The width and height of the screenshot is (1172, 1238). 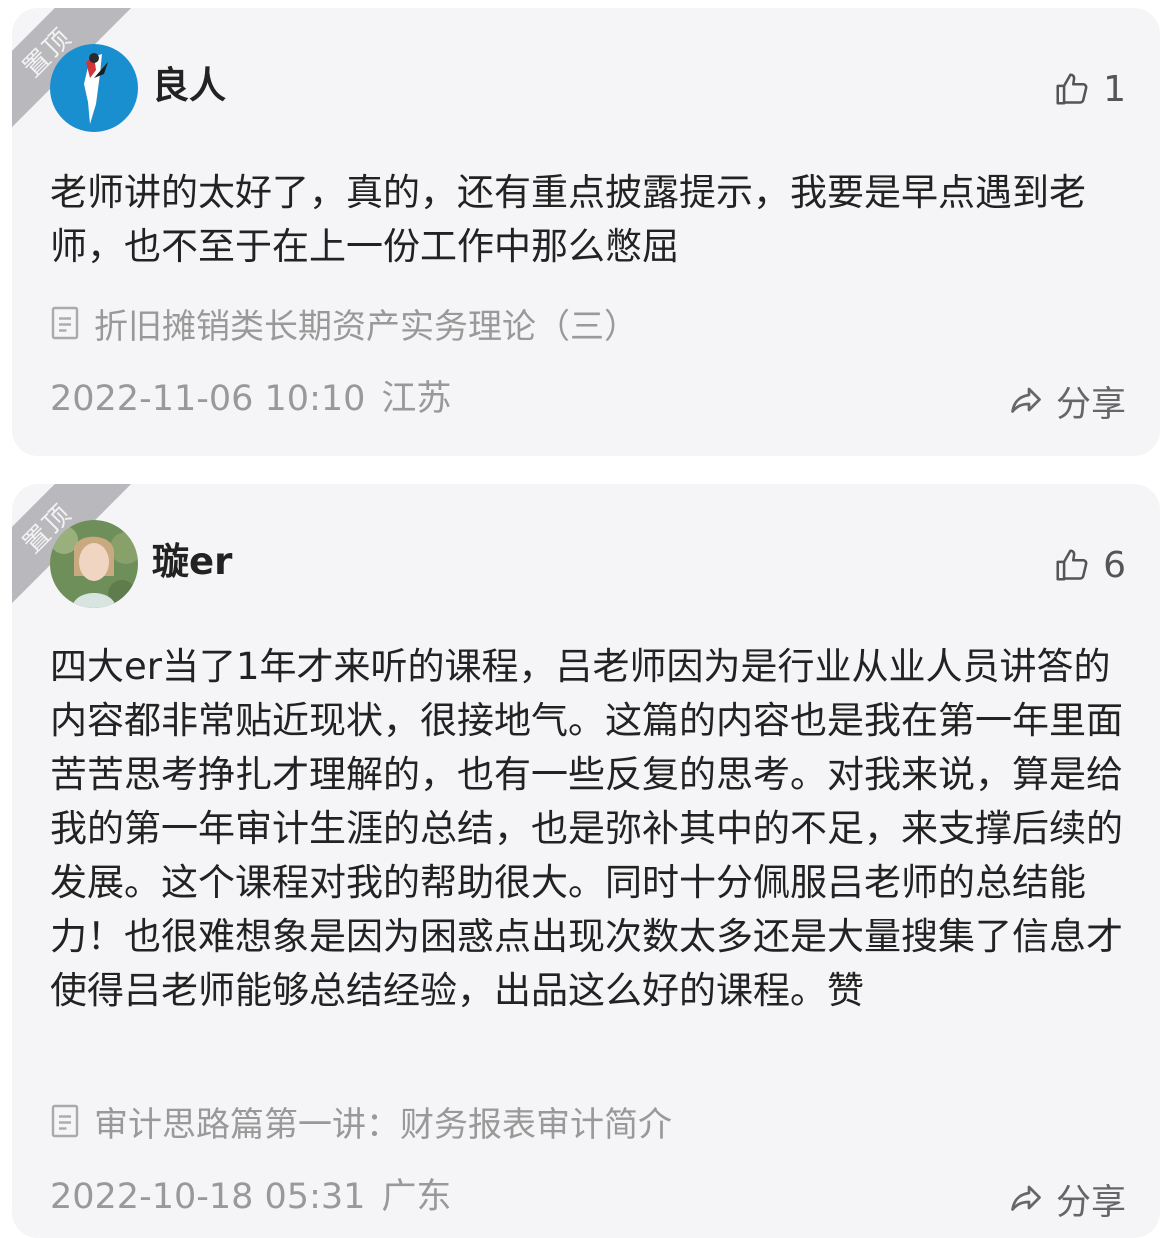 I want to click on article-title: 审计思路篇第一讲：财务报表审计简介, so click(x=383, y=1124).